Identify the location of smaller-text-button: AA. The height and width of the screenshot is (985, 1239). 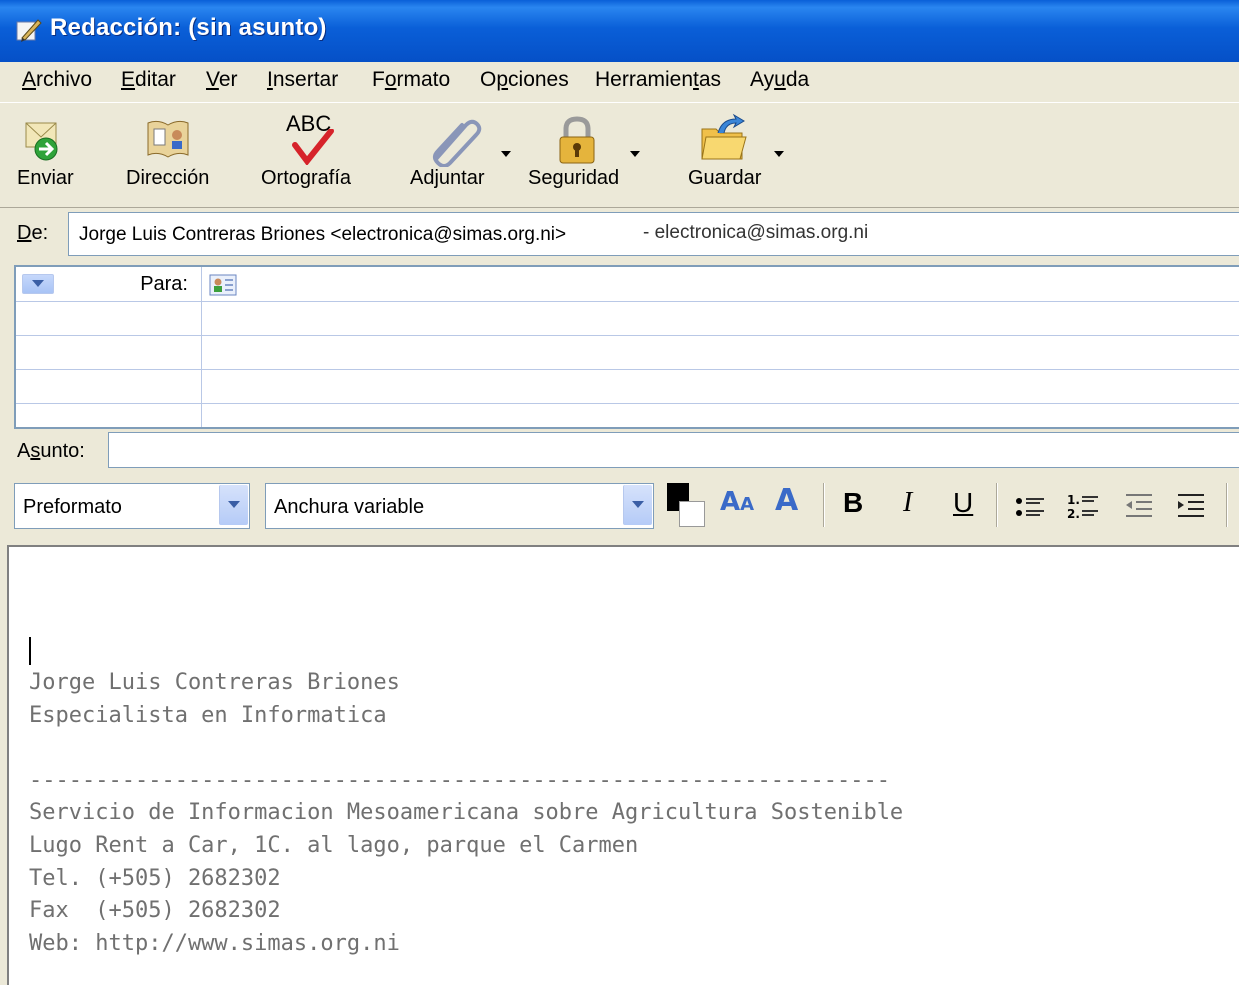
(737, 502).